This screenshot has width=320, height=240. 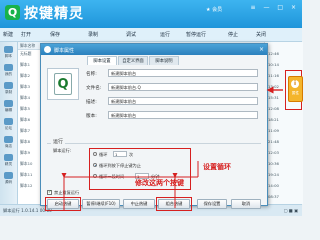 I want to click on dialog-title-bar: 脚本属性 ×, so click(x=154, y=49).